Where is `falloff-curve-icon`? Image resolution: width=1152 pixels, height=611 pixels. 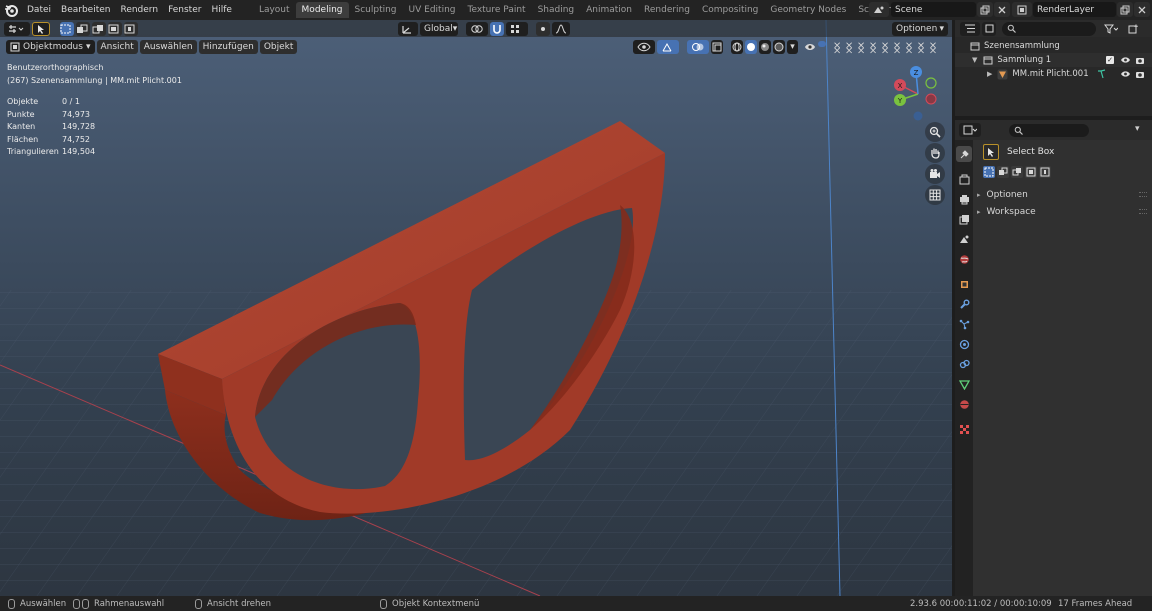
falloff-curve-icon is located at coordinates (561, 28).